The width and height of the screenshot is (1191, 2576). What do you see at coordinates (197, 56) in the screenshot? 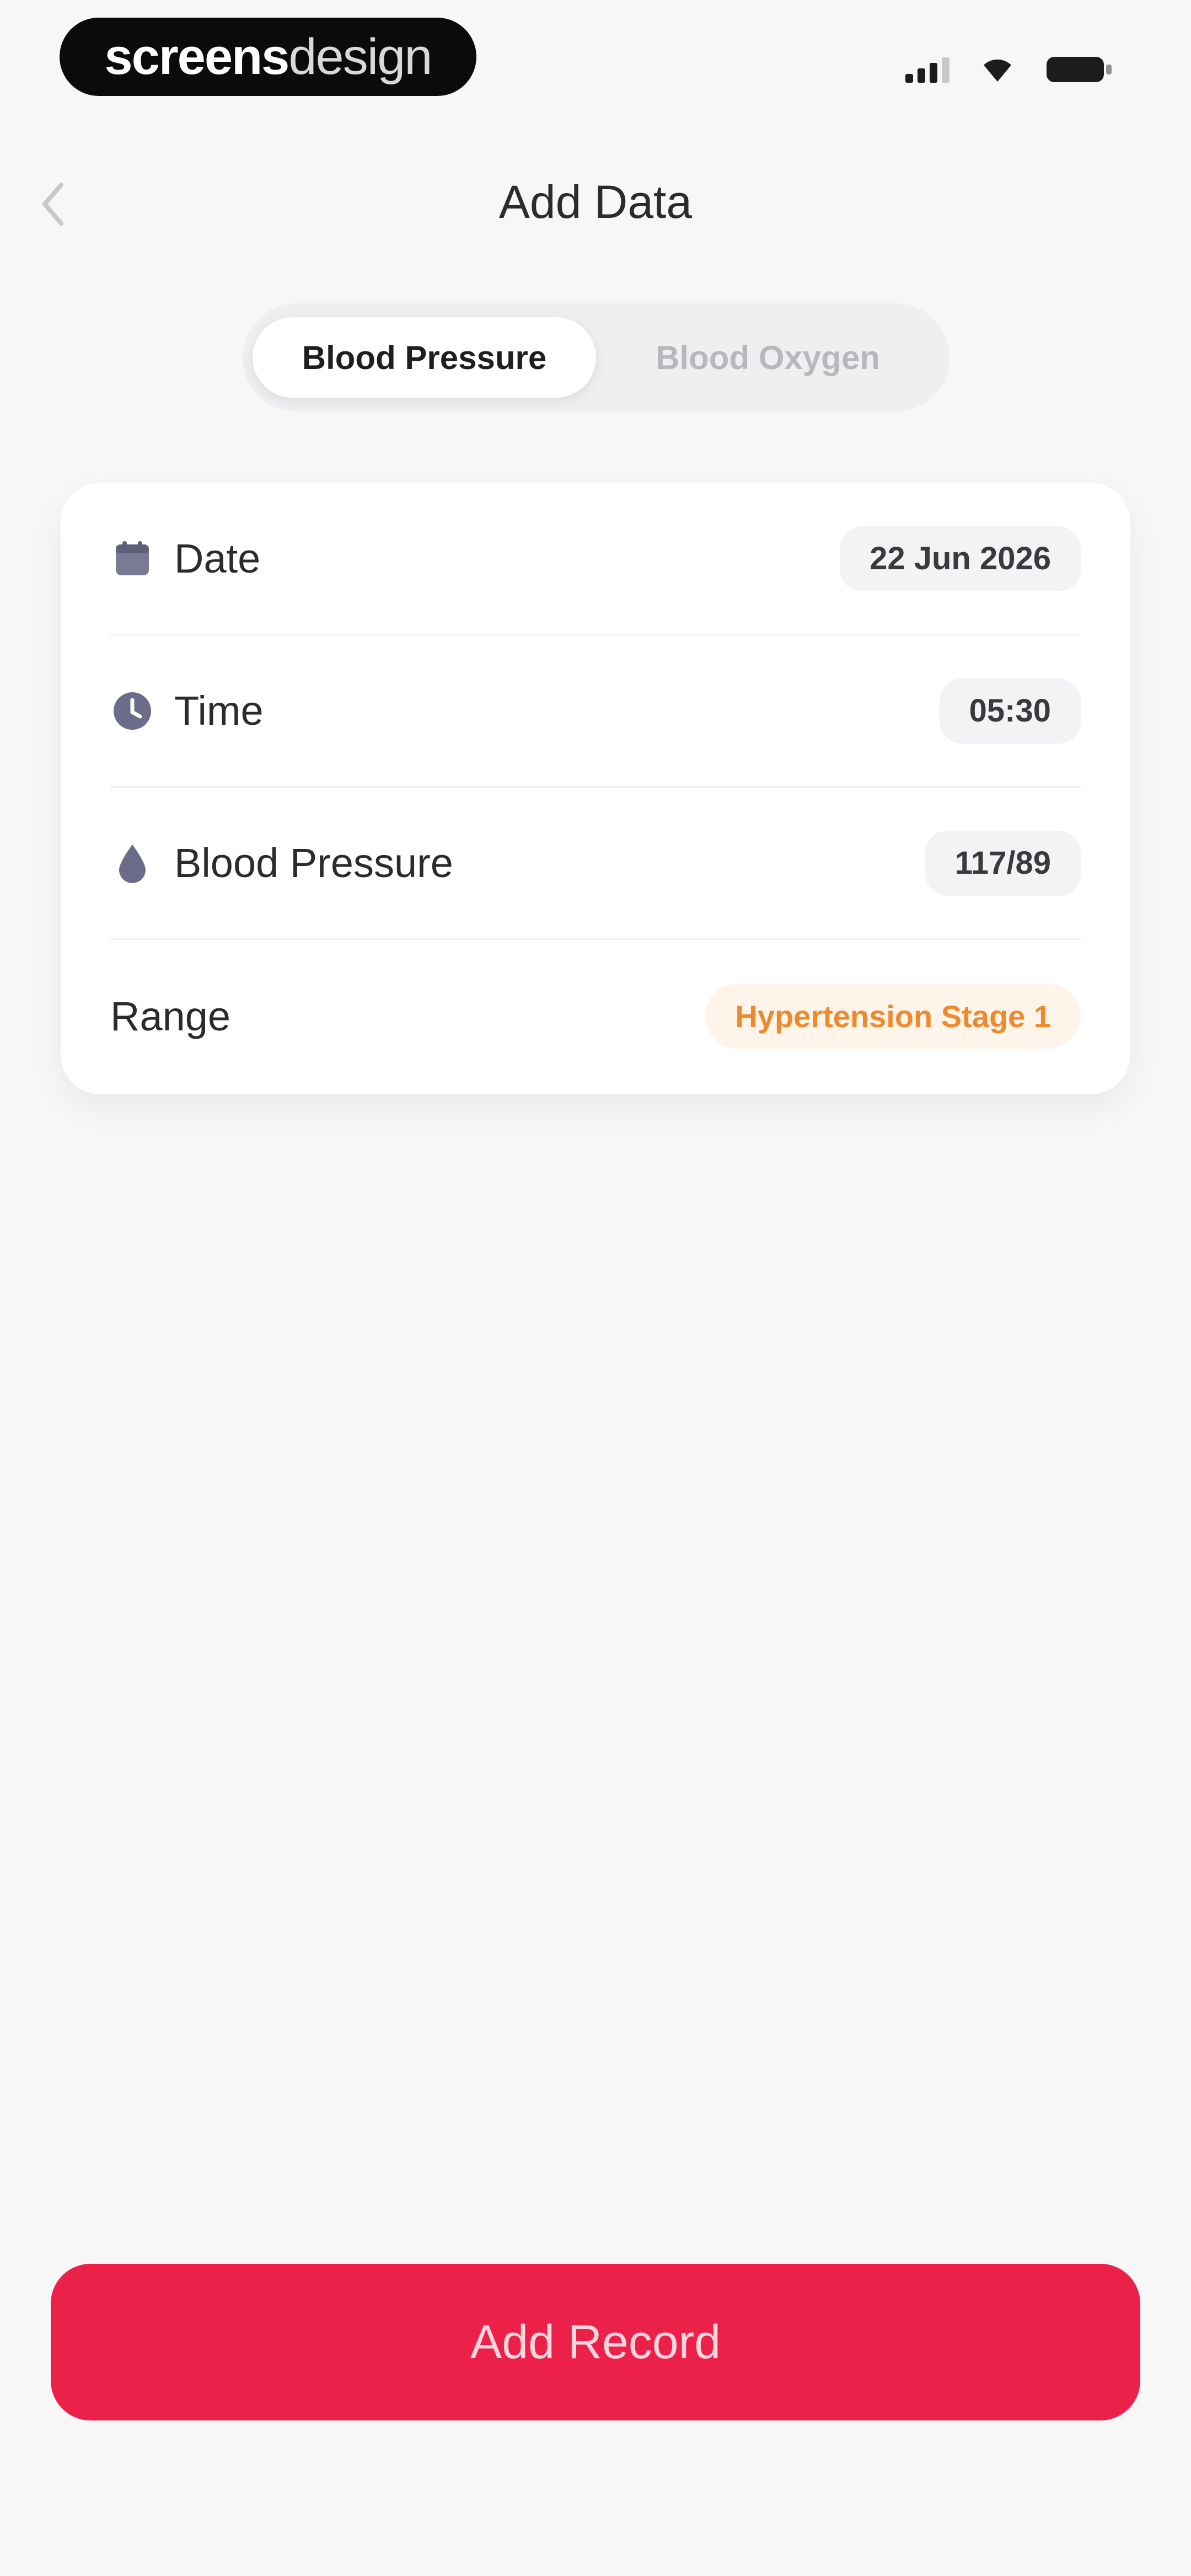
I see `brand-text-bold: screens` at bounding box center [197, 56].